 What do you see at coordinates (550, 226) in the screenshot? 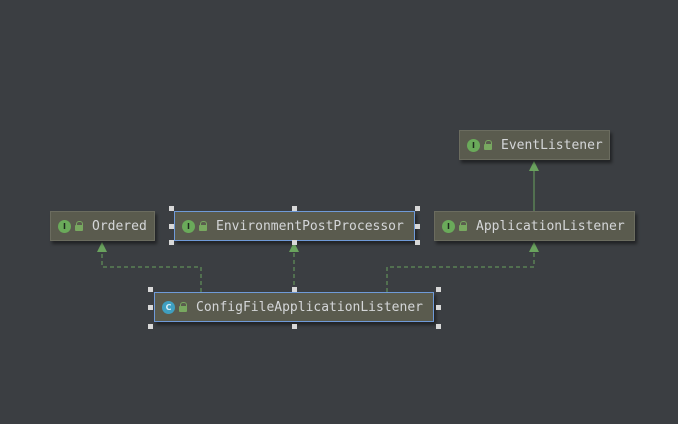
I see `node-label: ApplicationListener` at bounding box center [550, 226].